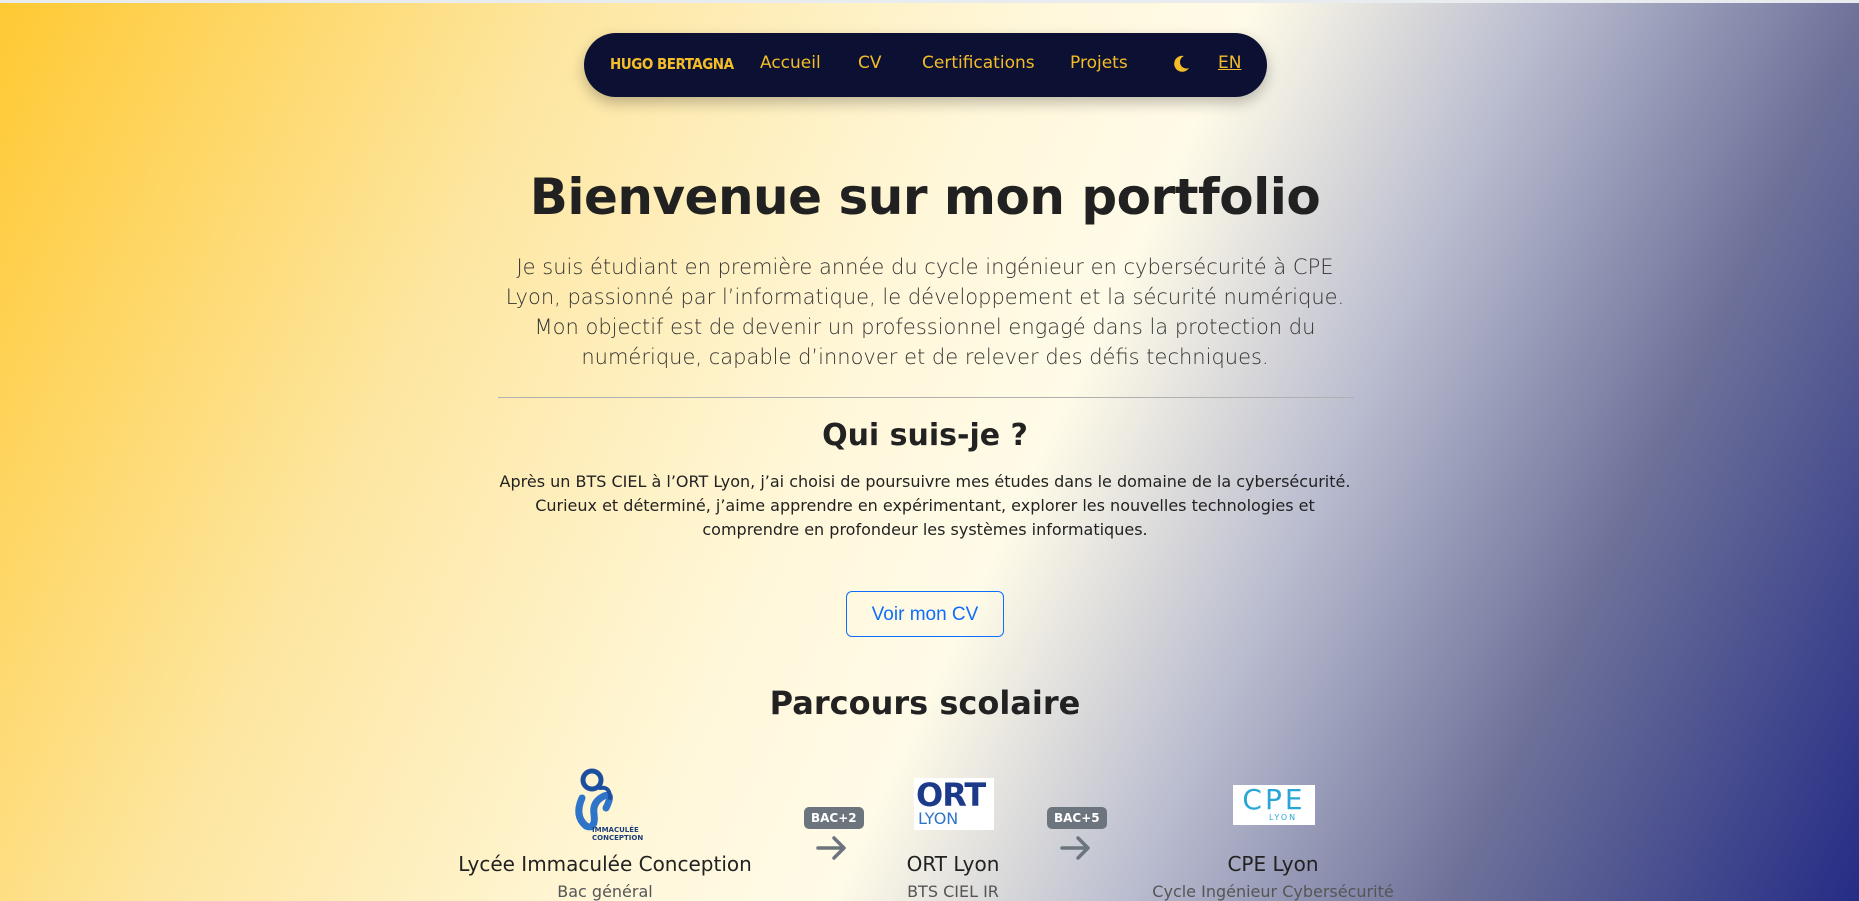  I want to click on top-border, so click(929, 1).